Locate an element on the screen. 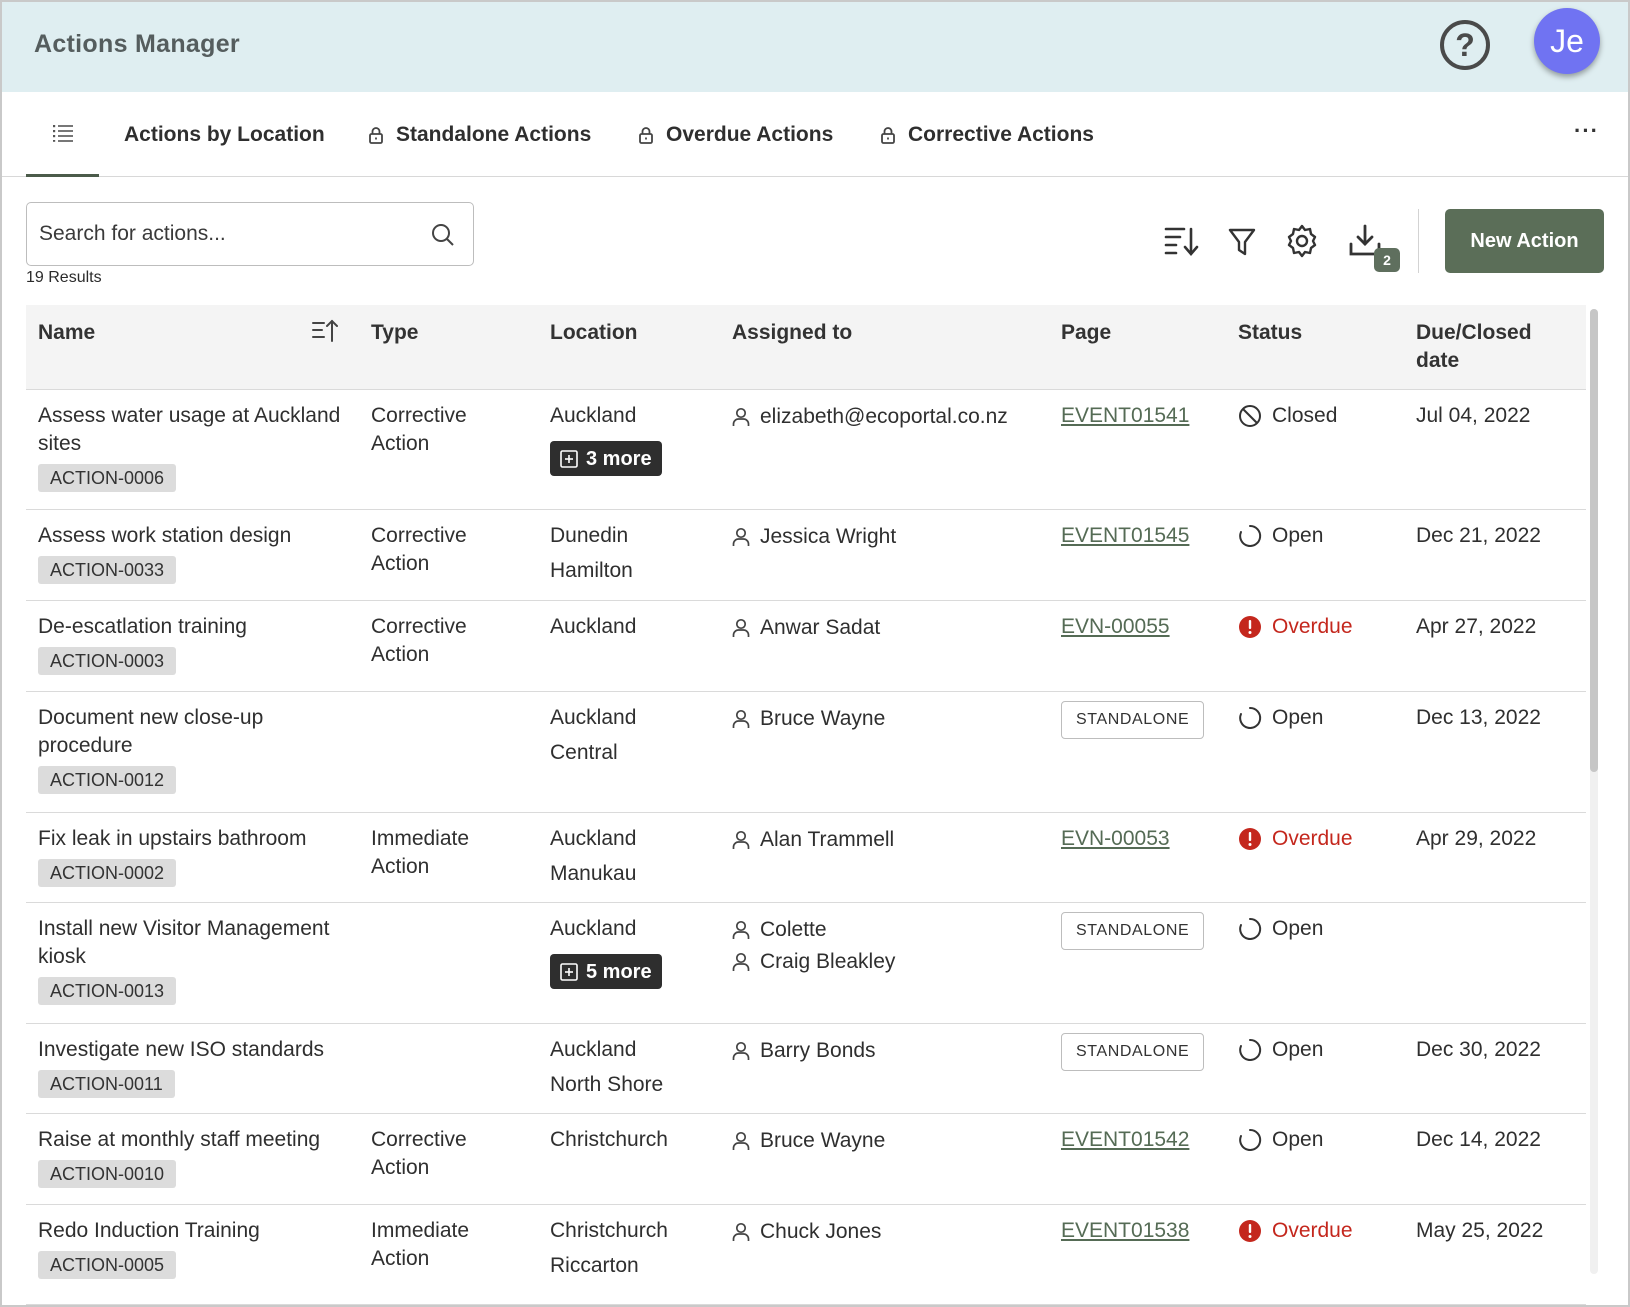  action-name-cell: Investigate new ISO standards ACTION-0011 is located at coordinates (193, 1067).